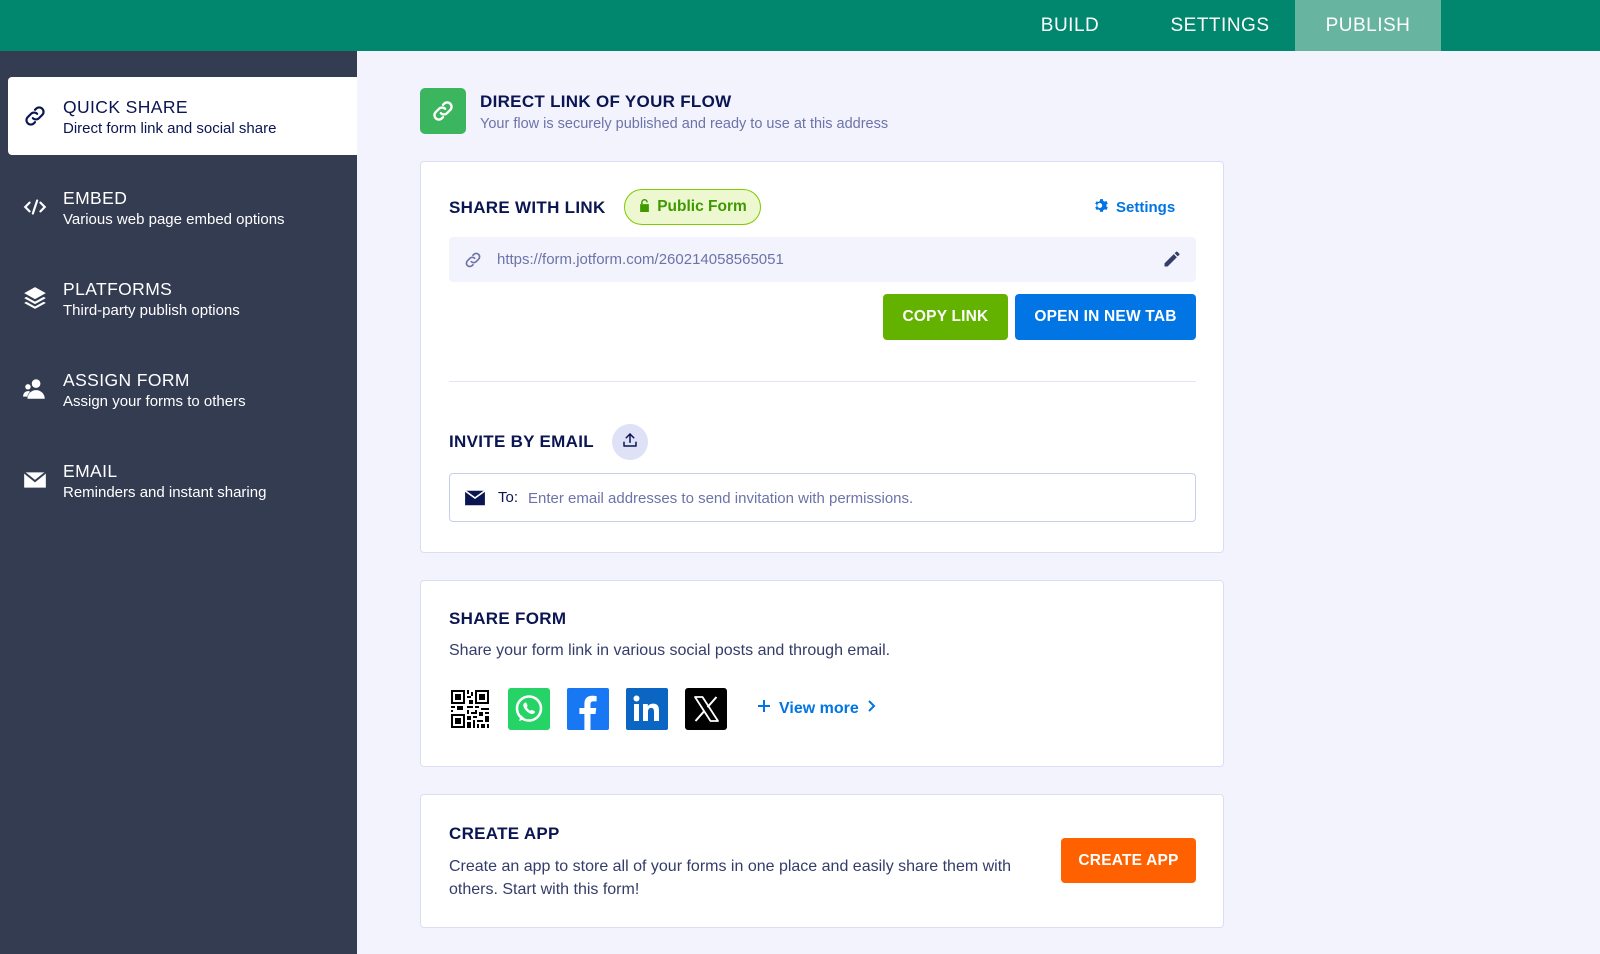 The width and height of the screenshot is (1600, 954). What do you see at coordinates (800, 25) in the screenshot?
I see `top-navigation-bar: BUILD SETTINGS PUBLISH` at bounding box center [800, 25].